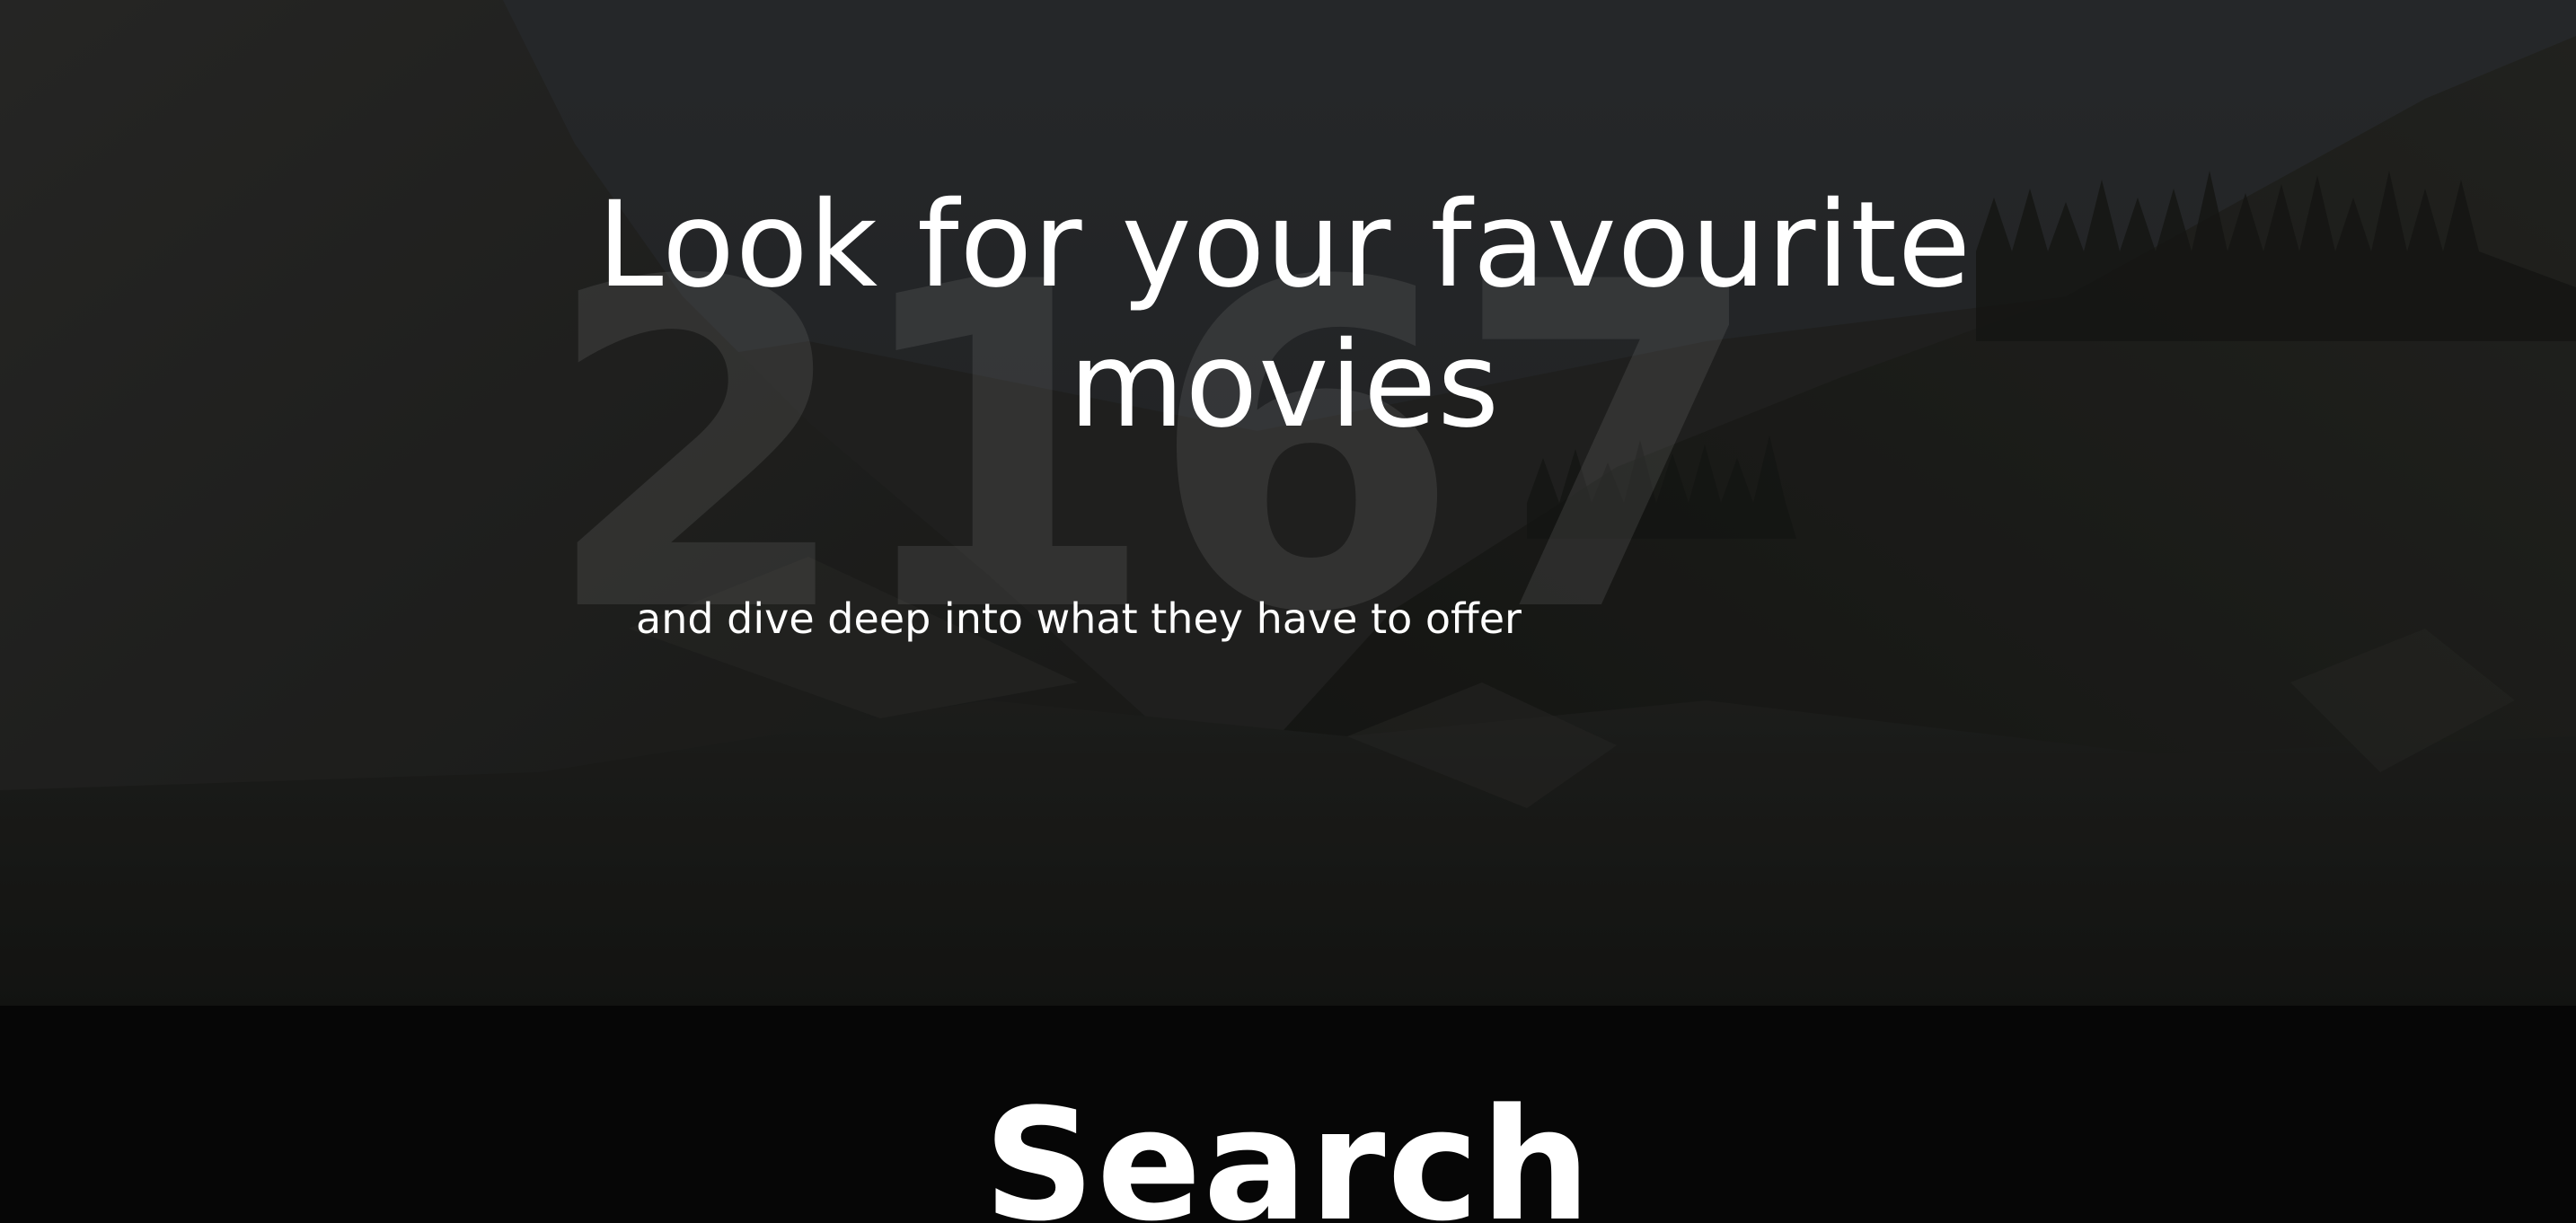 The width and height of the screenshot is (2576, 1223). Describe the element at coordinates (1284, 315) in the screenshot. I see `hero-title: Look for your favourite movies` at that location.